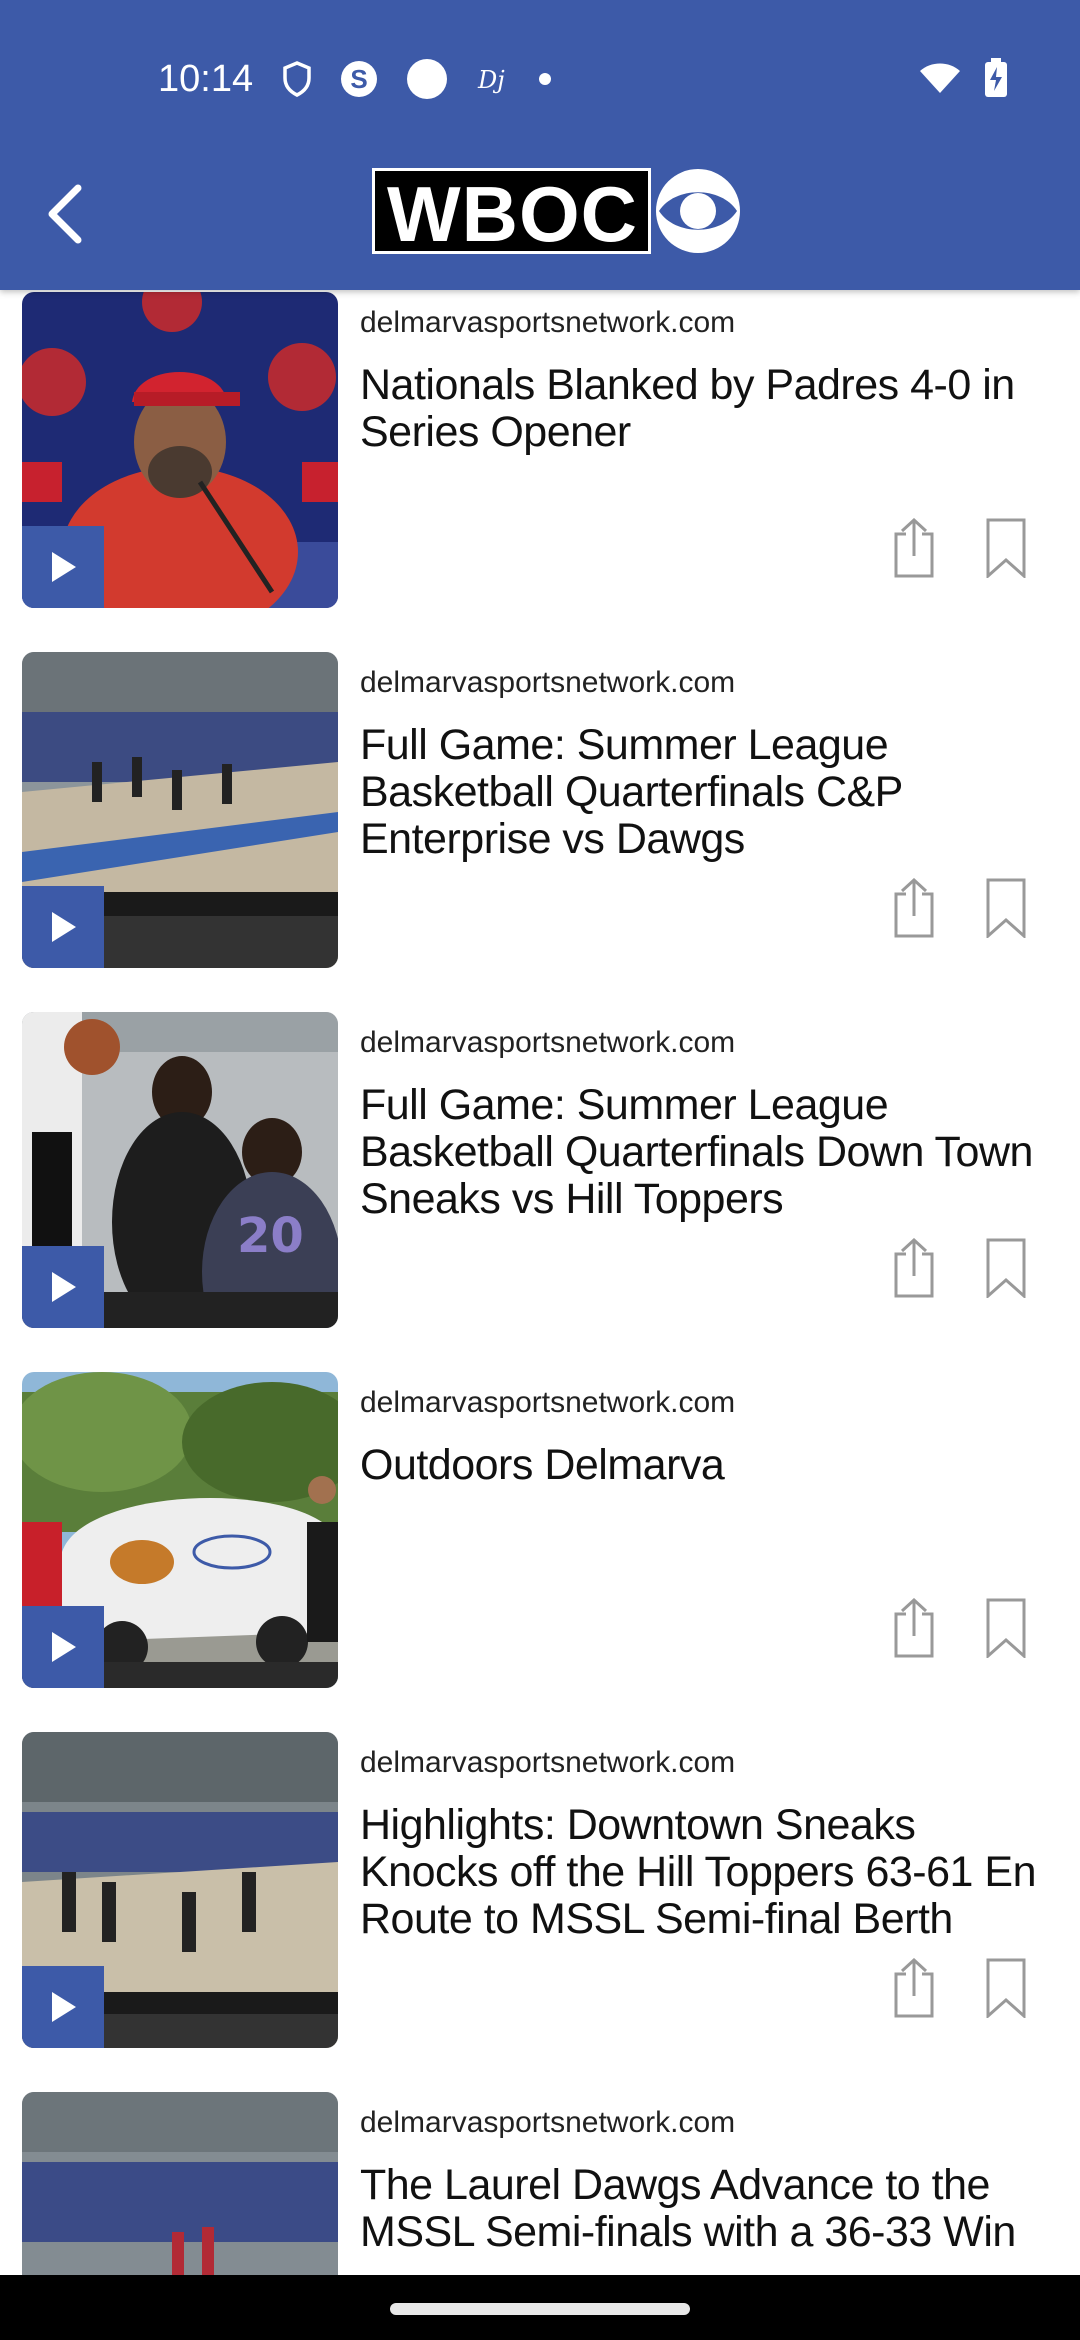 The height and width of the screenshot is (2340, 1080). Describe the element at coordinates (180, 1170) in the screenshot. I see `article-thumbnail: 20` at that location.